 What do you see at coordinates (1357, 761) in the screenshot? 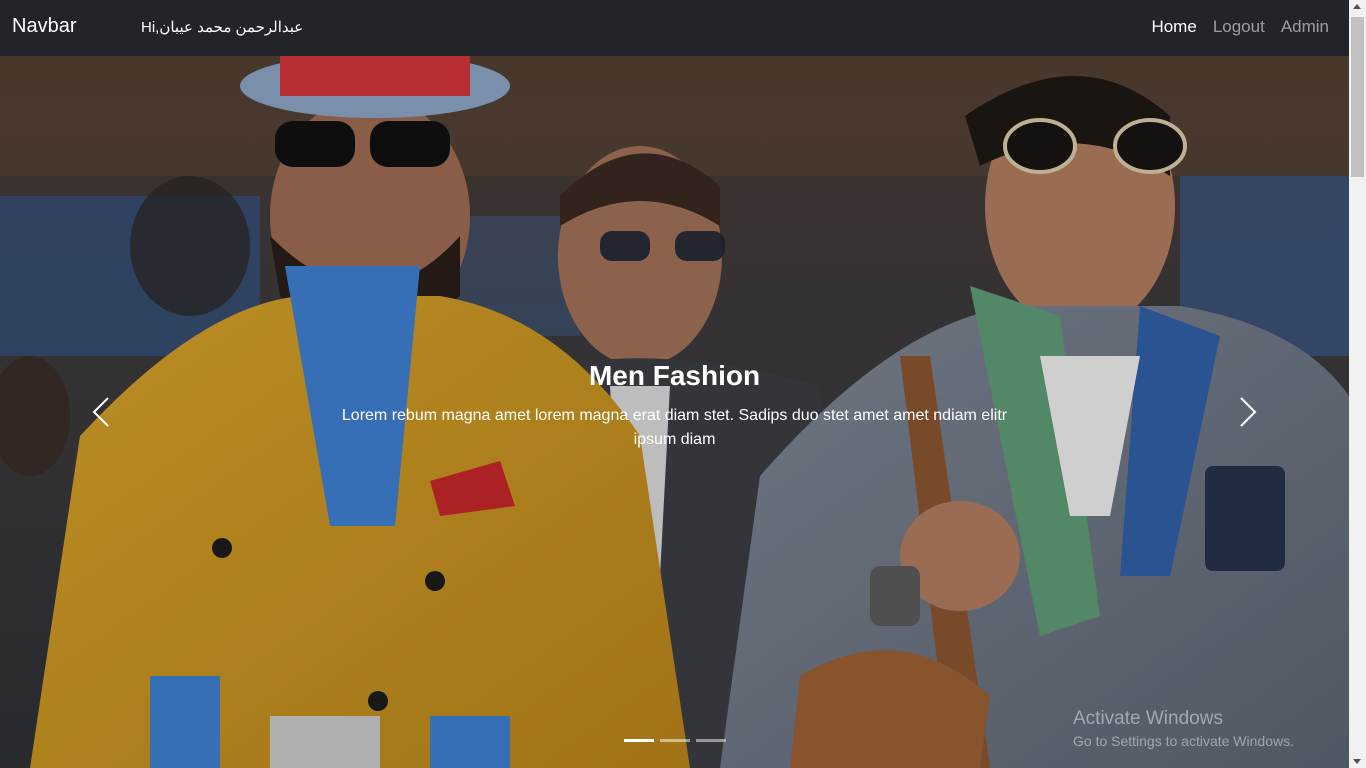
I see `scroll-down-arrow-icon` at bounding box center [1357, 761].